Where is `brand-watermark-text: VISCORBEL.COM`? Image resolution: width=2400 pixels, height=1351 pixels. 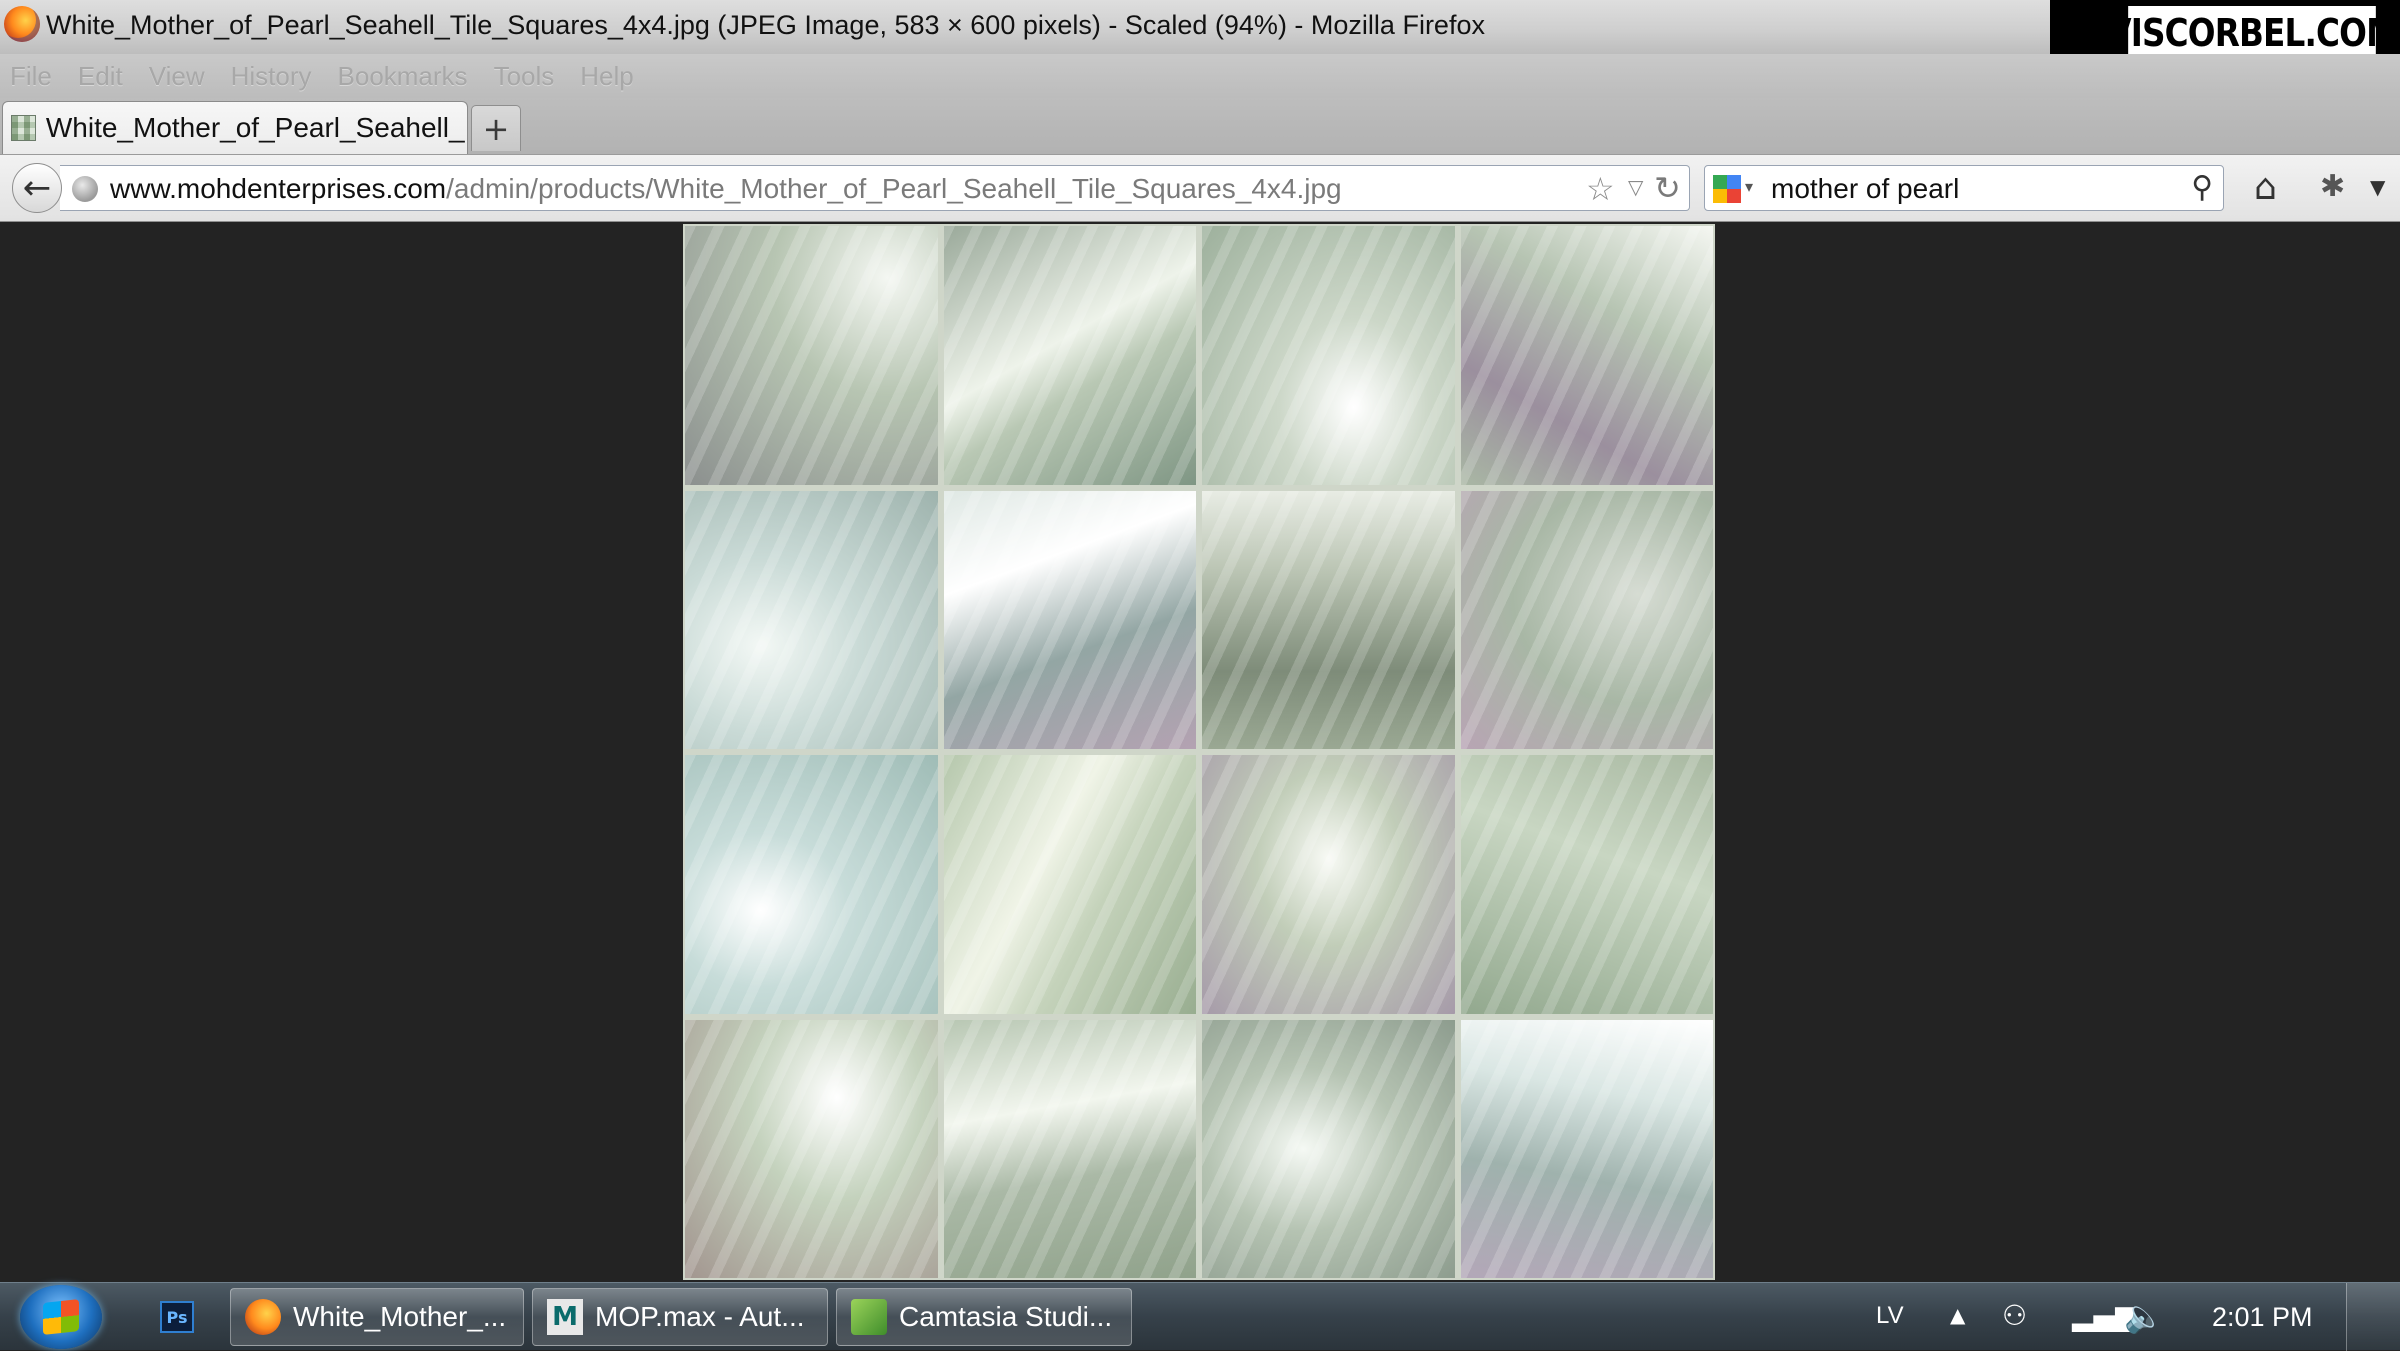 brand-watermark-text: VISCORBEL.COM is located at coordinates (2252, 33).